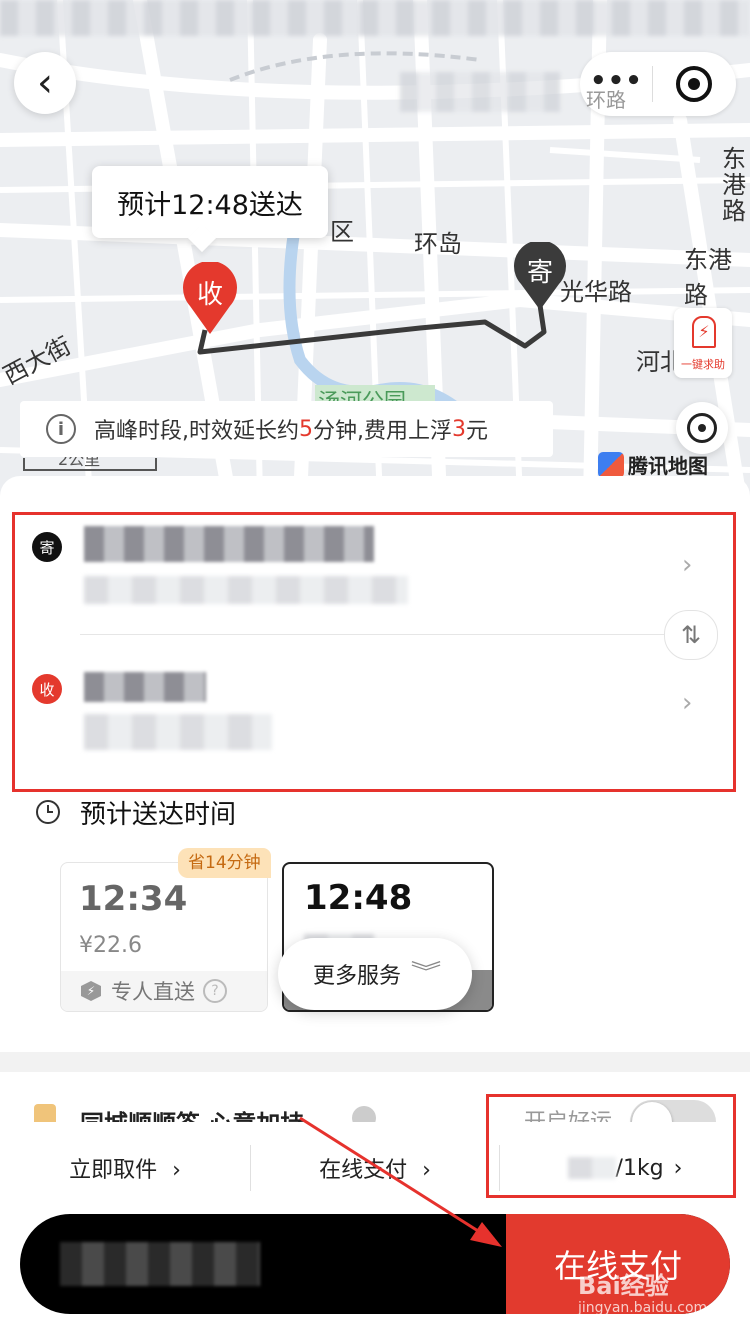 The height and width of the screenshot is (1334, 750). What do you see at coordinates (668, 466) in the screenshot?
I see `tencent-map-text: 腾讯地图` at bounding box center [668, 466].